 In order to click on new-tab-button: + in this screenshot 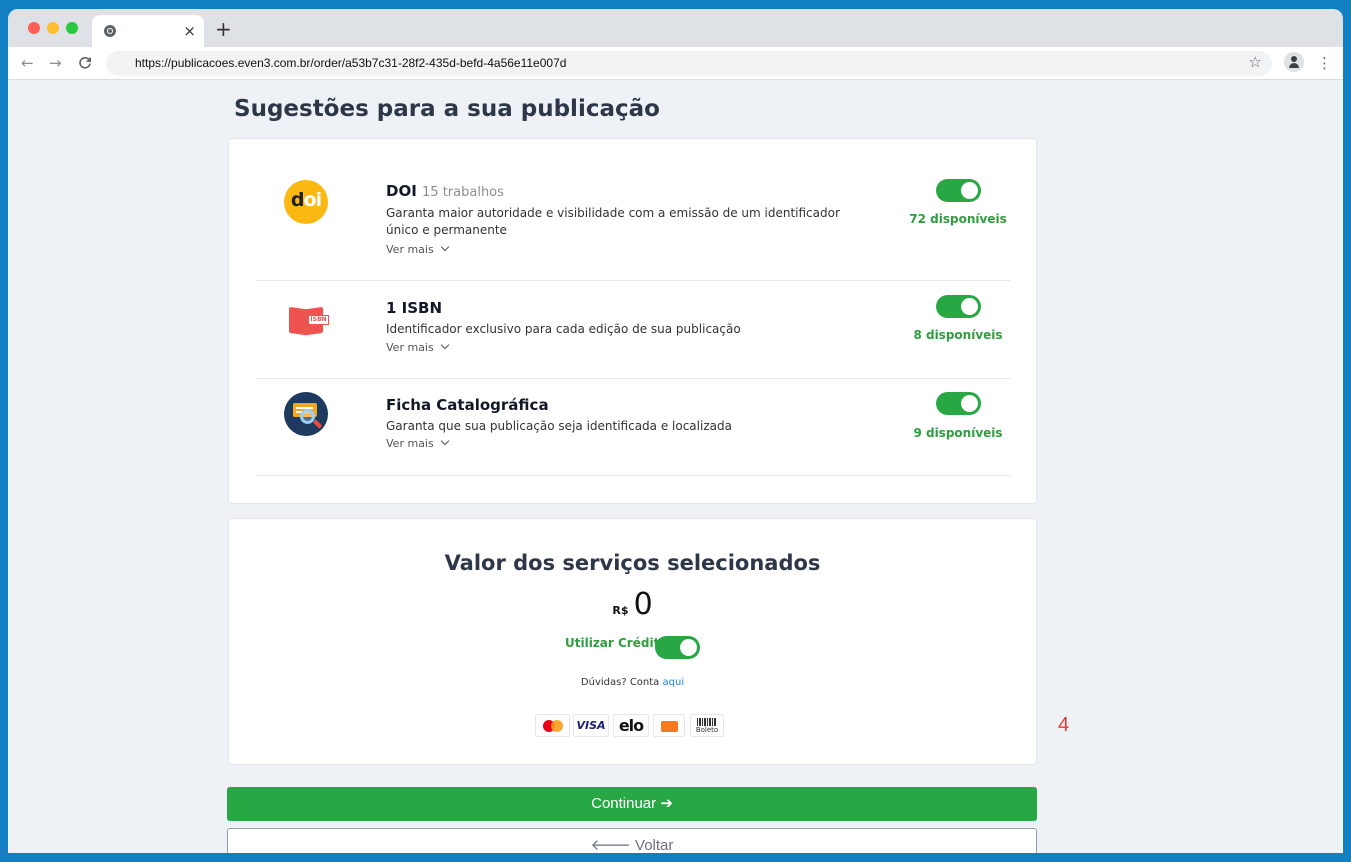, I will do `click(223, 29)`.